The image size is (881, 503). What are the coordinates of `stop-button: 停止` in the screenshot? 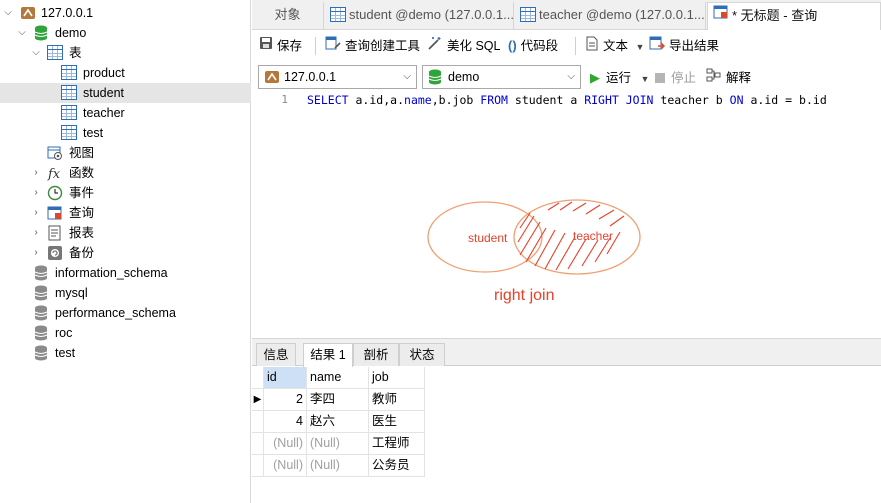 It's located at (675, 78).